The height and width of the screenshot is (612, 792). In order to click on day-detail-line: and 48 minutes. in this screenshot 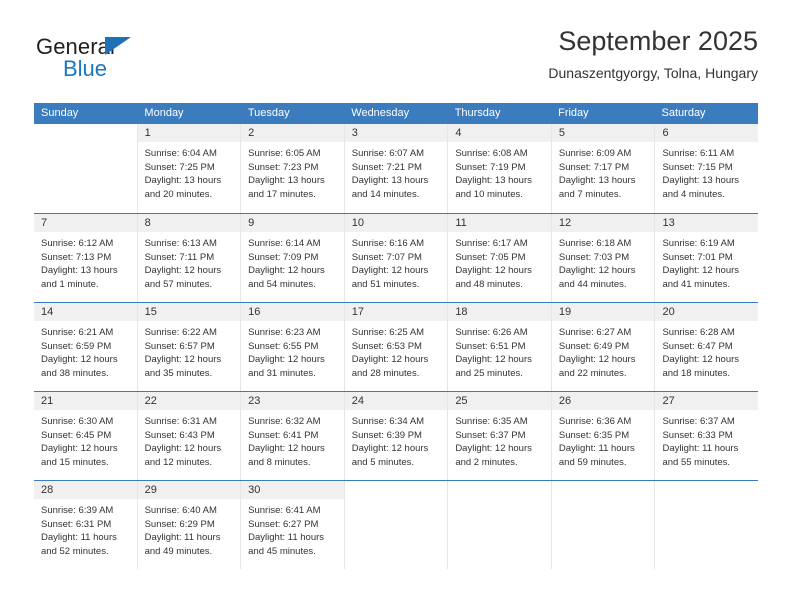, I will do `click(489, 284)`.